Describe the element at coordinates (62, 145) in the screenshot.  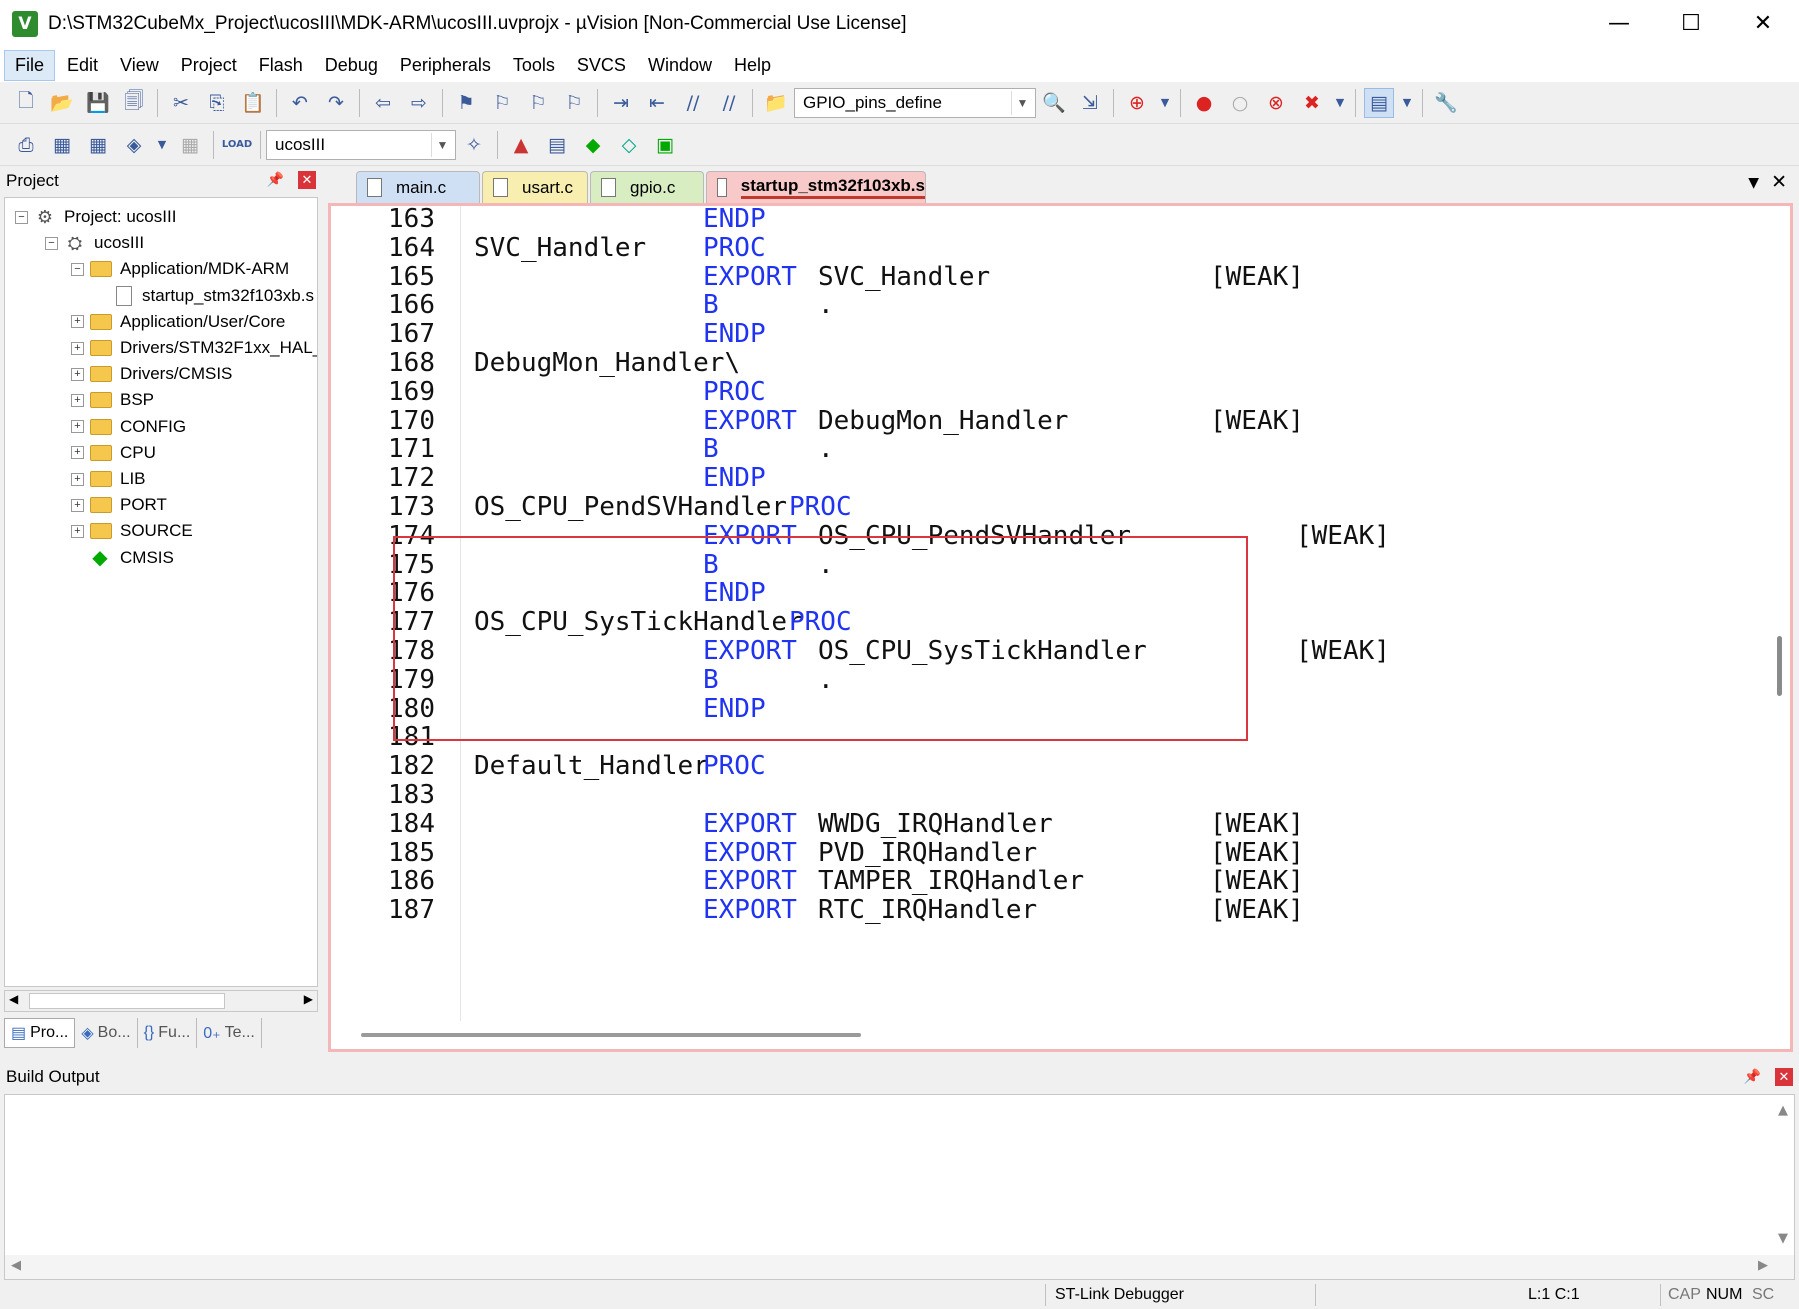
I see `build-icon: ▦` at that location.